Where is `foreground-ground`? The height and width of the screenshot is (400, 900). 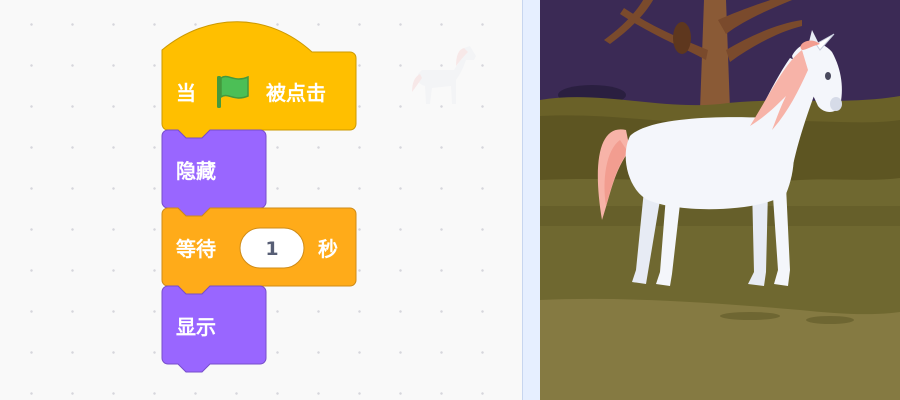
foreground-ground is located at coordinates (720, 349).